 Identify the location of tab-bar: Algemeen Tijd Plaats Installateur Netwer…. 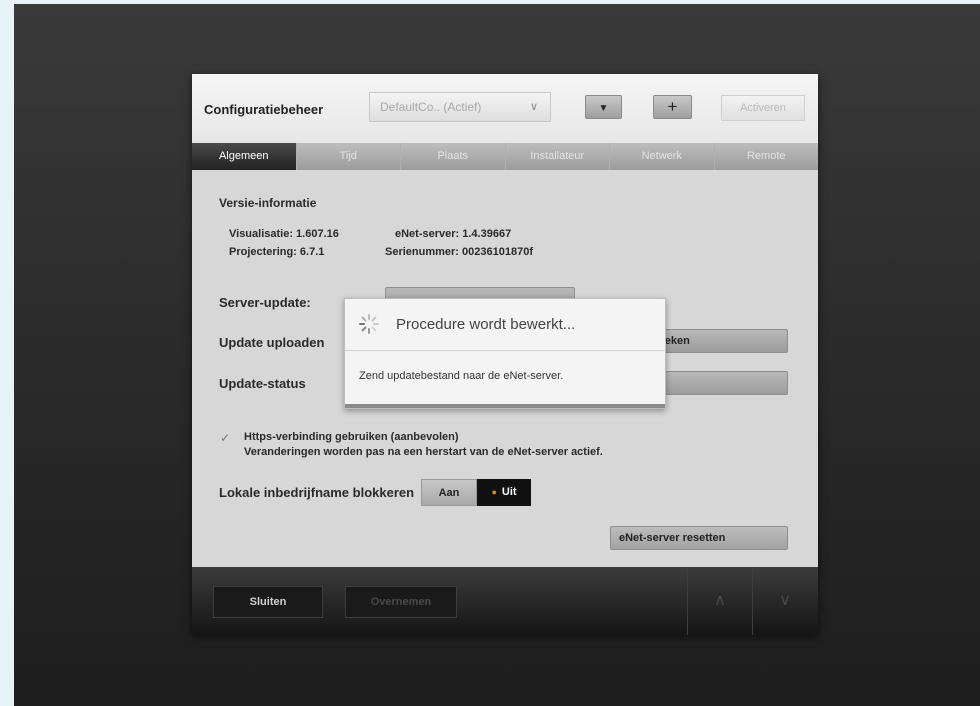
(505, 156).